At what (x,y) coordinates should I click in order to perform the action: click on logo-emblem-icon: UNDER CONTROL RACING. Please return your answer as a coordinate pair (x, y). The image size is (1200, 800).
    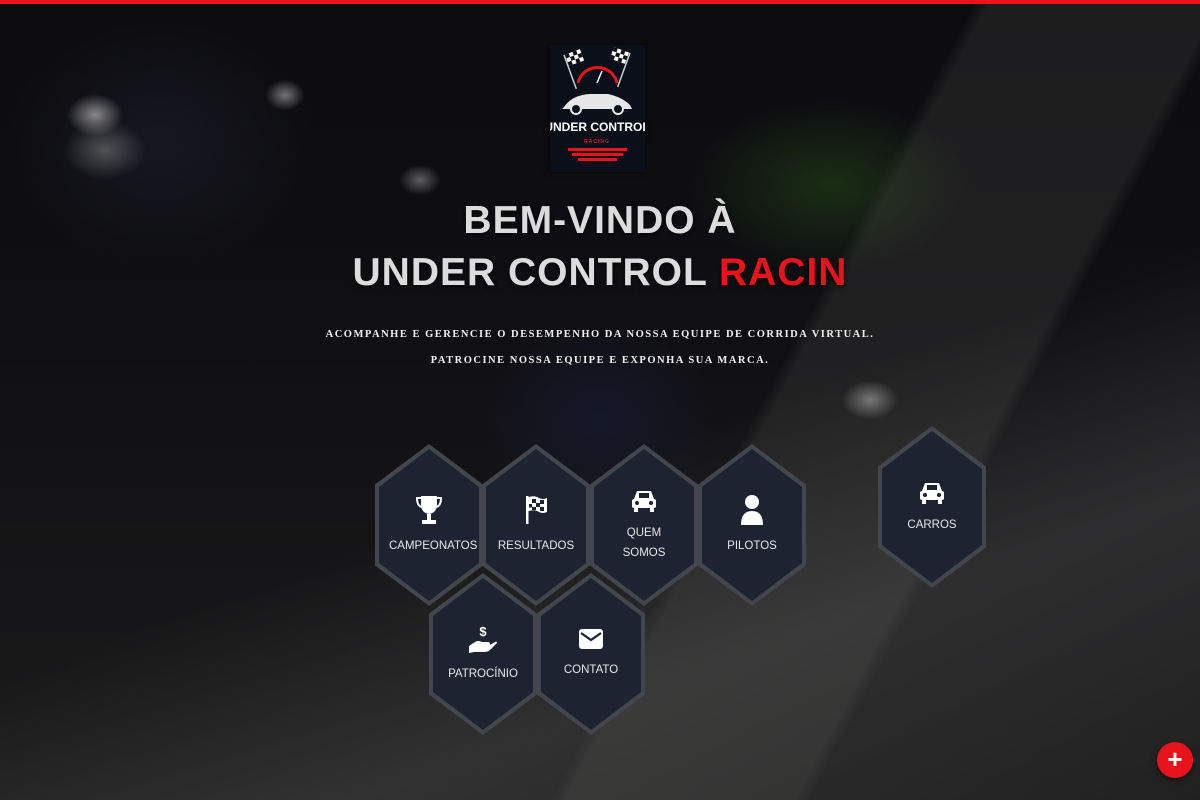
    Looking at the image, I should click on (597, 104).